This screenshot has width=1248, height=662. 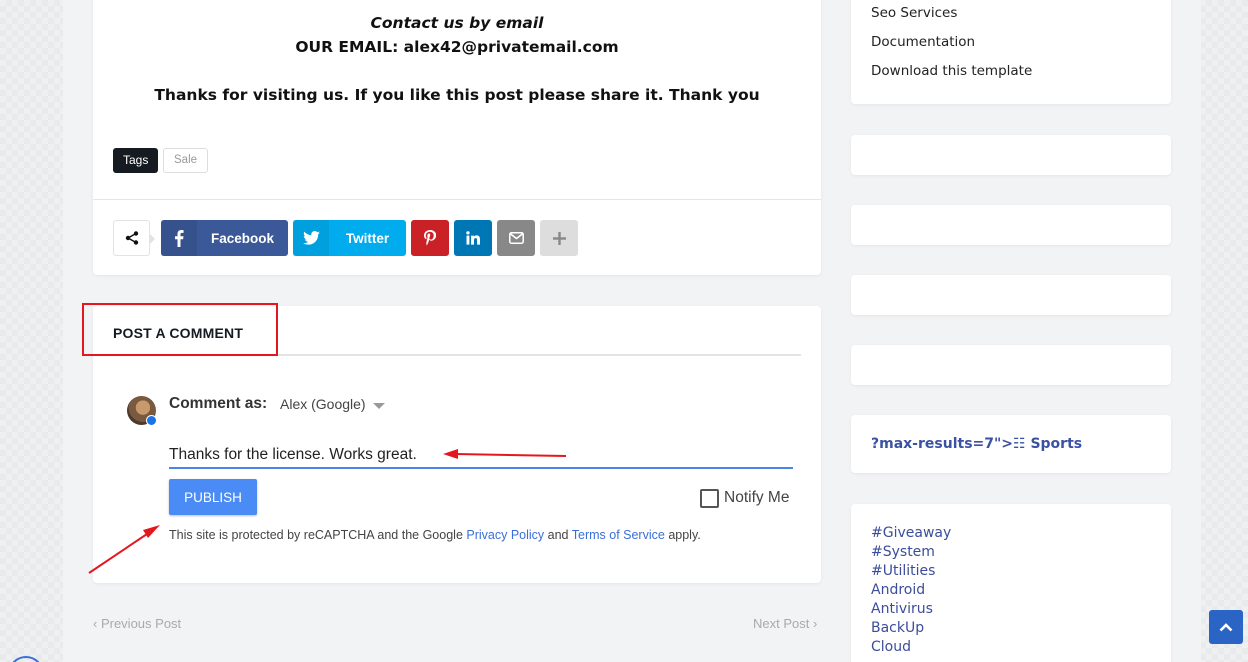 I want to click on twitter-label: Twitter, so click(x=367, y=238).